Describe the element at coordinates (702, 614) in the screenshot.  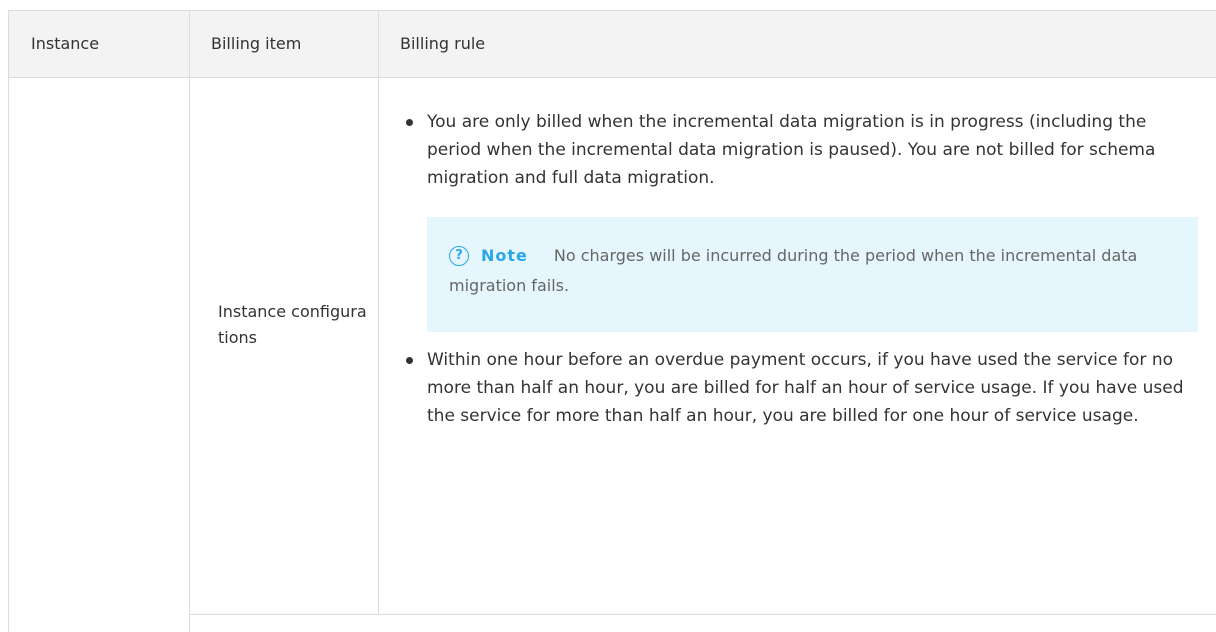
I see `row-divider` at that location.